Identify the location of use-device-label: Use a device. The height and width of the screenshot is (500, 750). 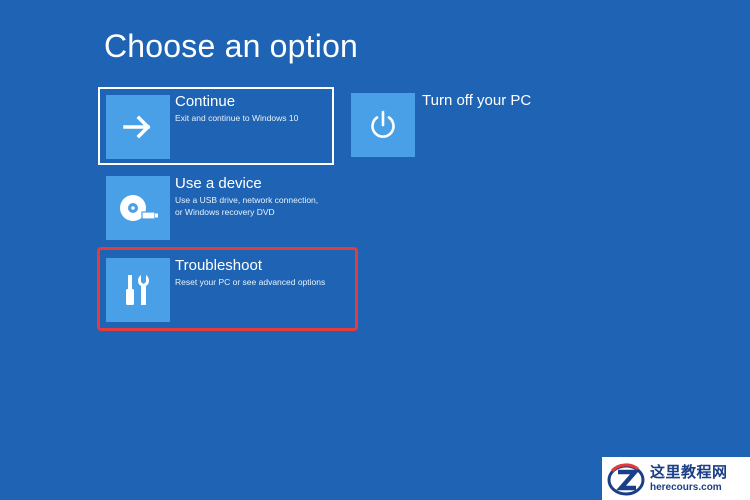
(218, 183).